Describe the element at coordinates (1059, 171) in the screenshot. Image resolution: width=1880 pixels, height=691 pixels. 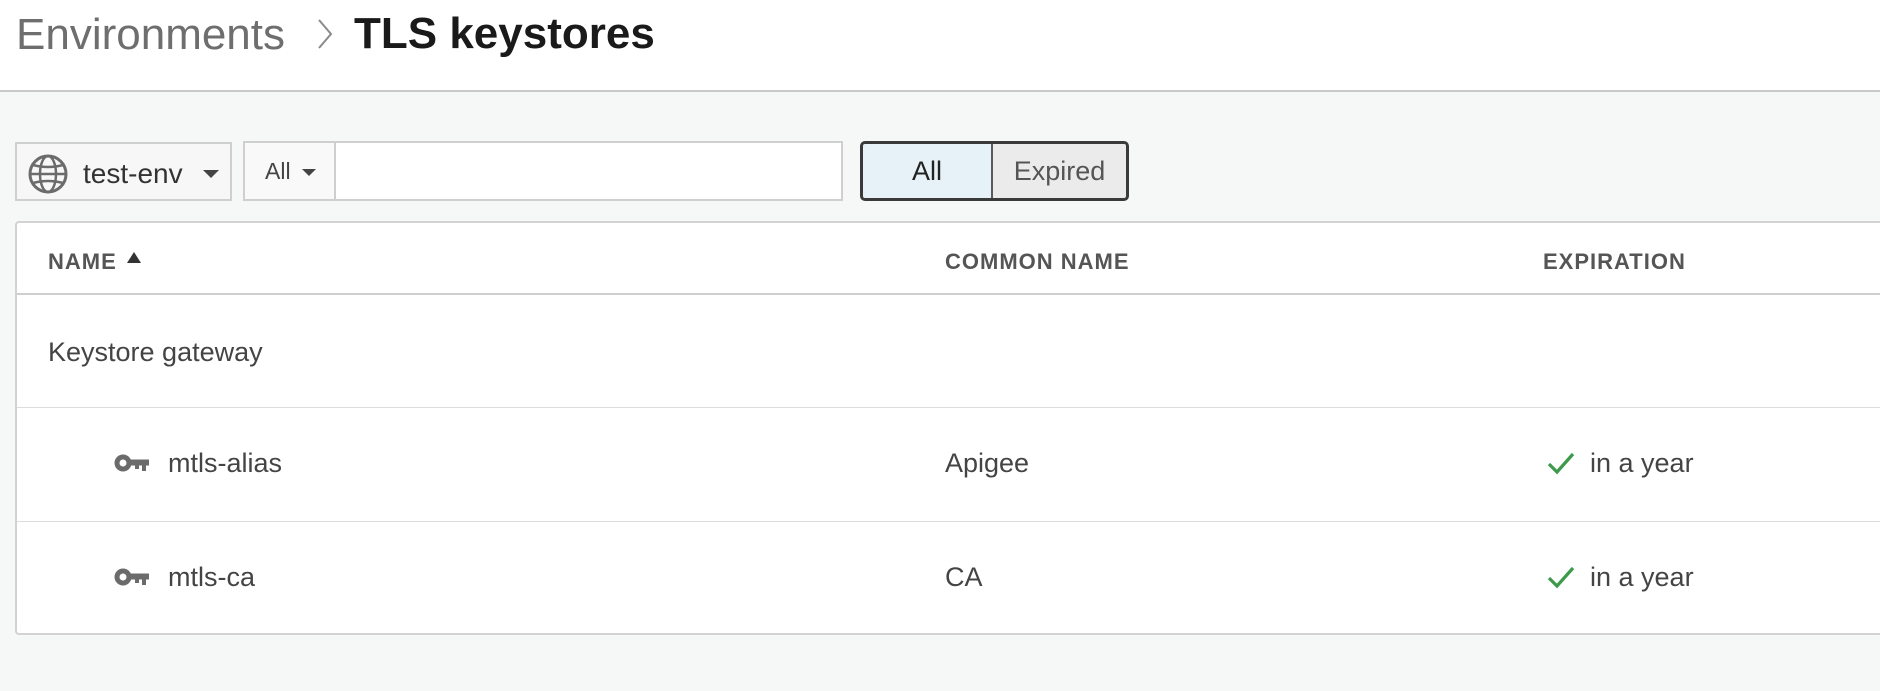
I see `toggle-expired-button: Expired` at that location.